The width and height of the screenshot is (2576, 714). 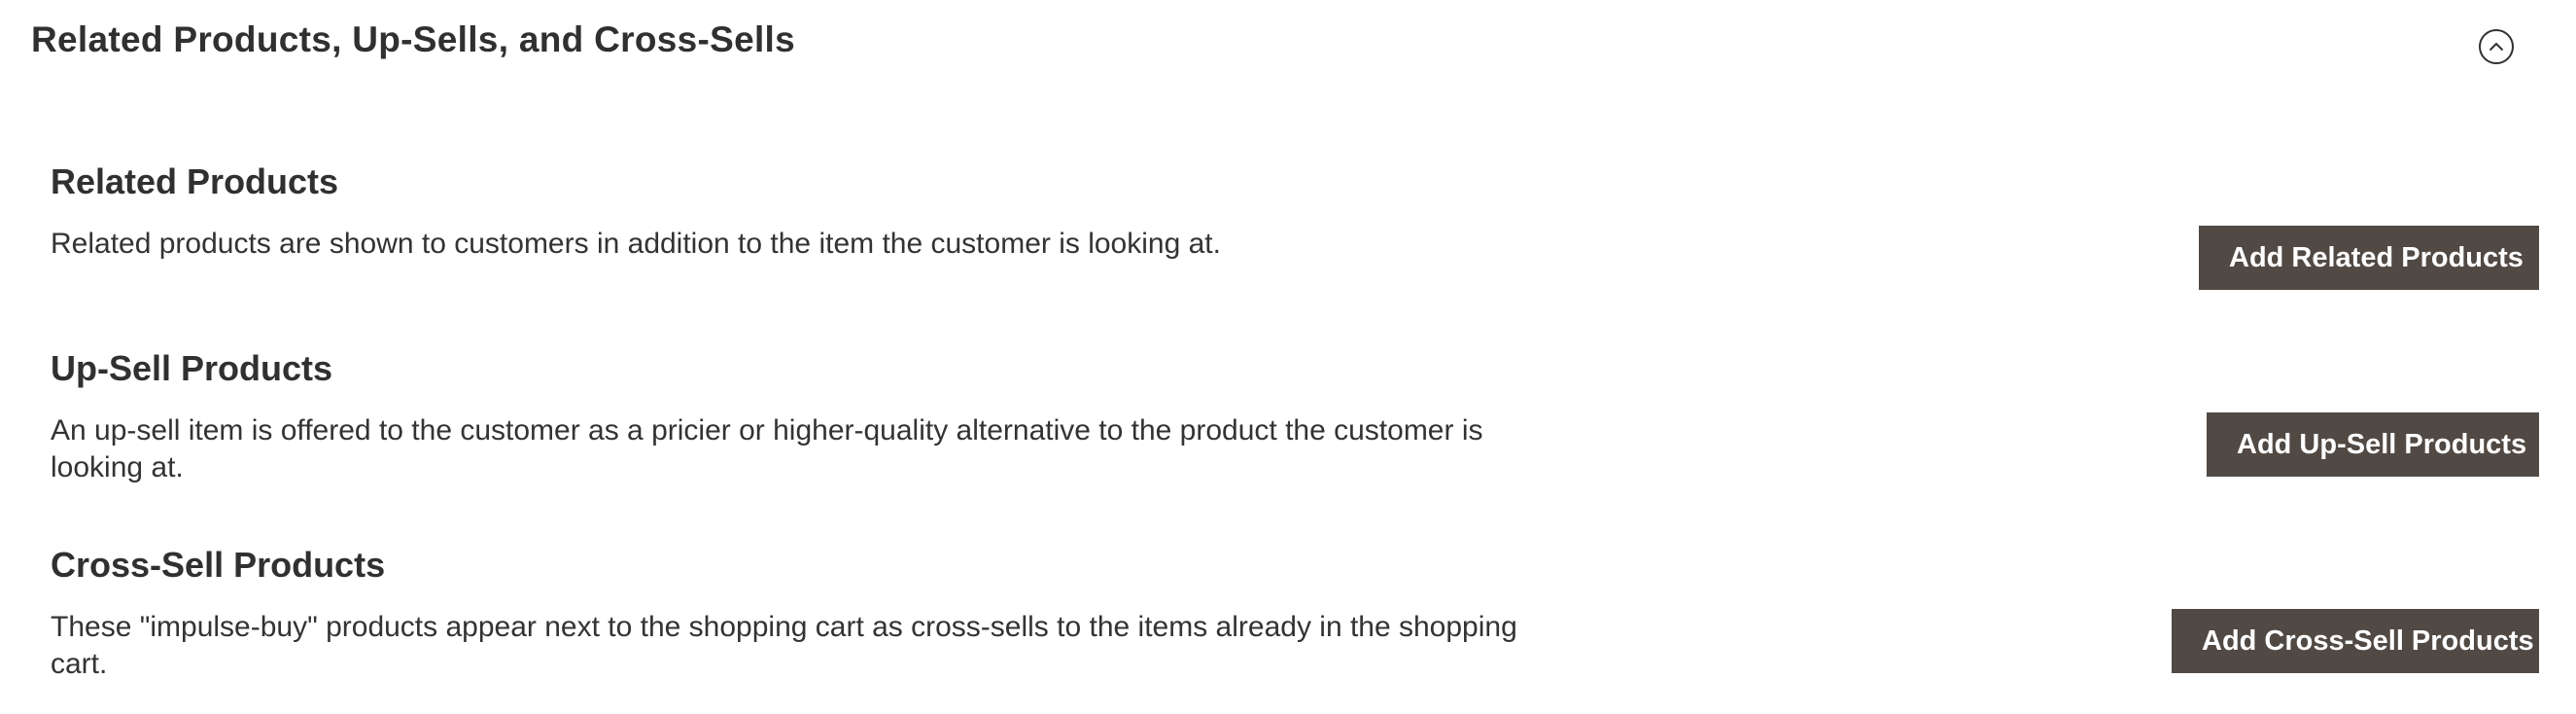 I want to click on add-related-products-button: Add Related Products, so click(x=2369, y=258).